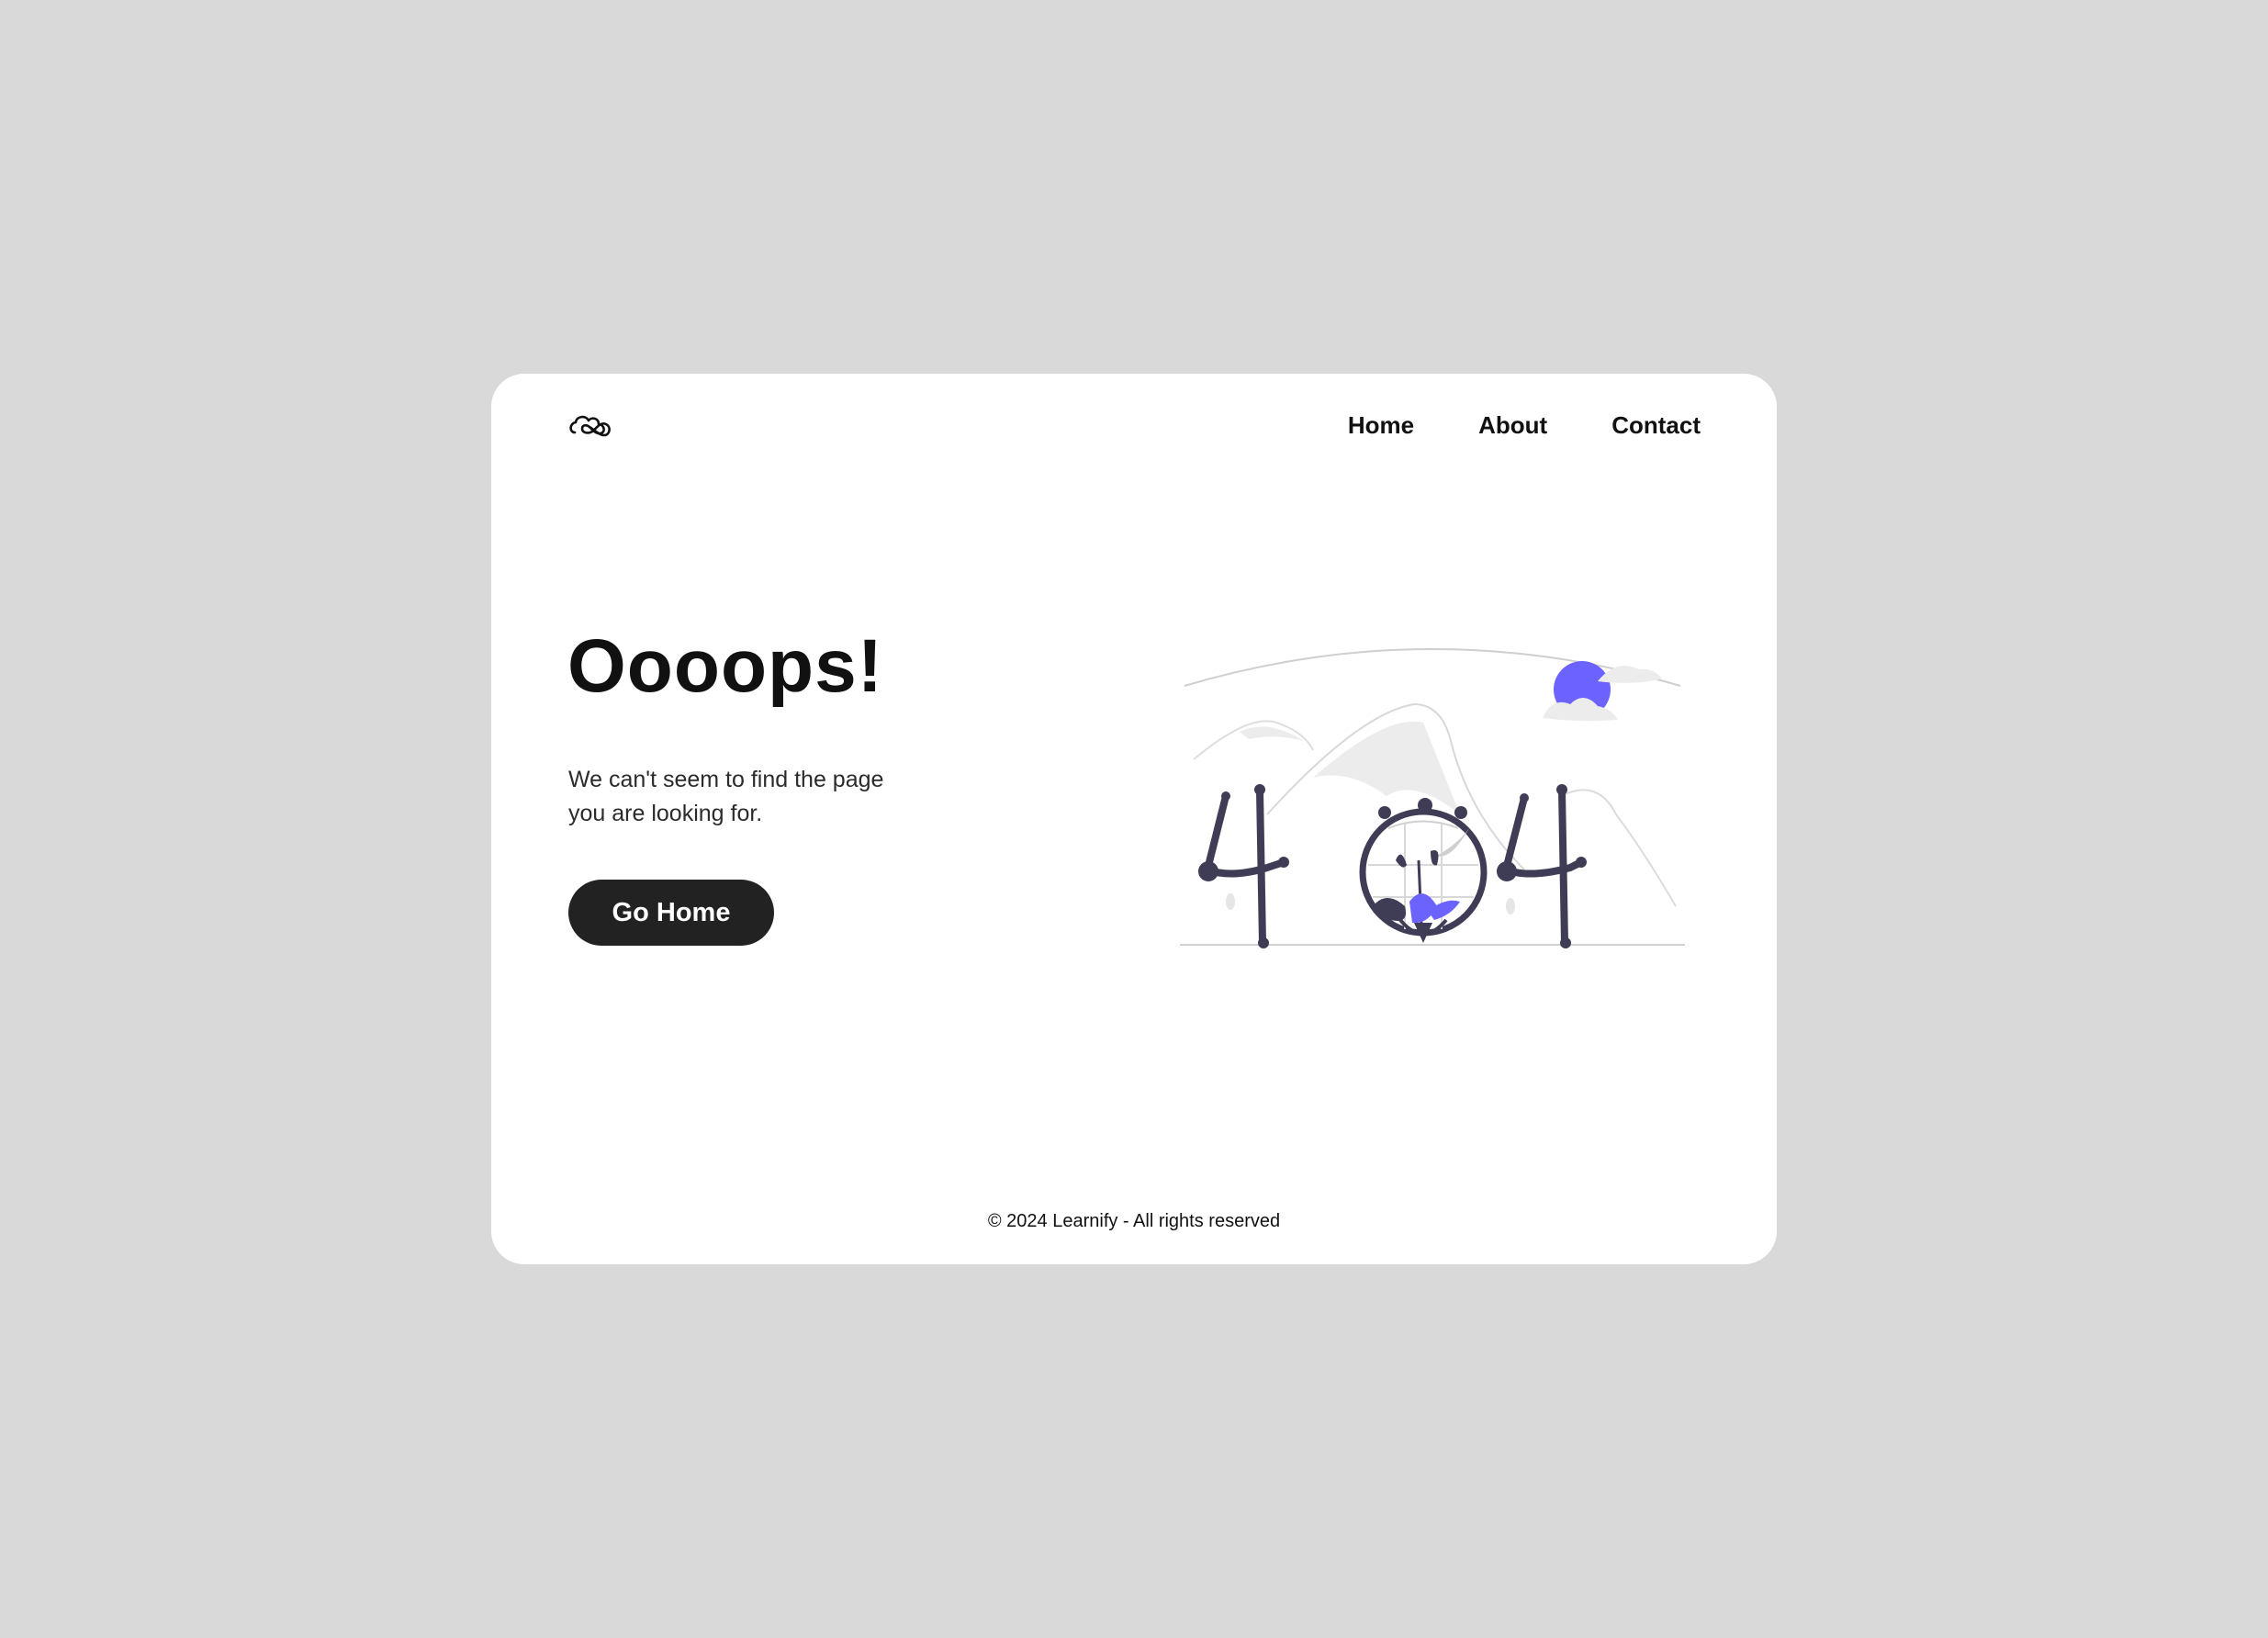 Image resolution: width=2268 pixels, height=1638 pixels. Describe the element at coordinates (1512, 425) in the screenshot. I see `nav-about-link: About` at that location.